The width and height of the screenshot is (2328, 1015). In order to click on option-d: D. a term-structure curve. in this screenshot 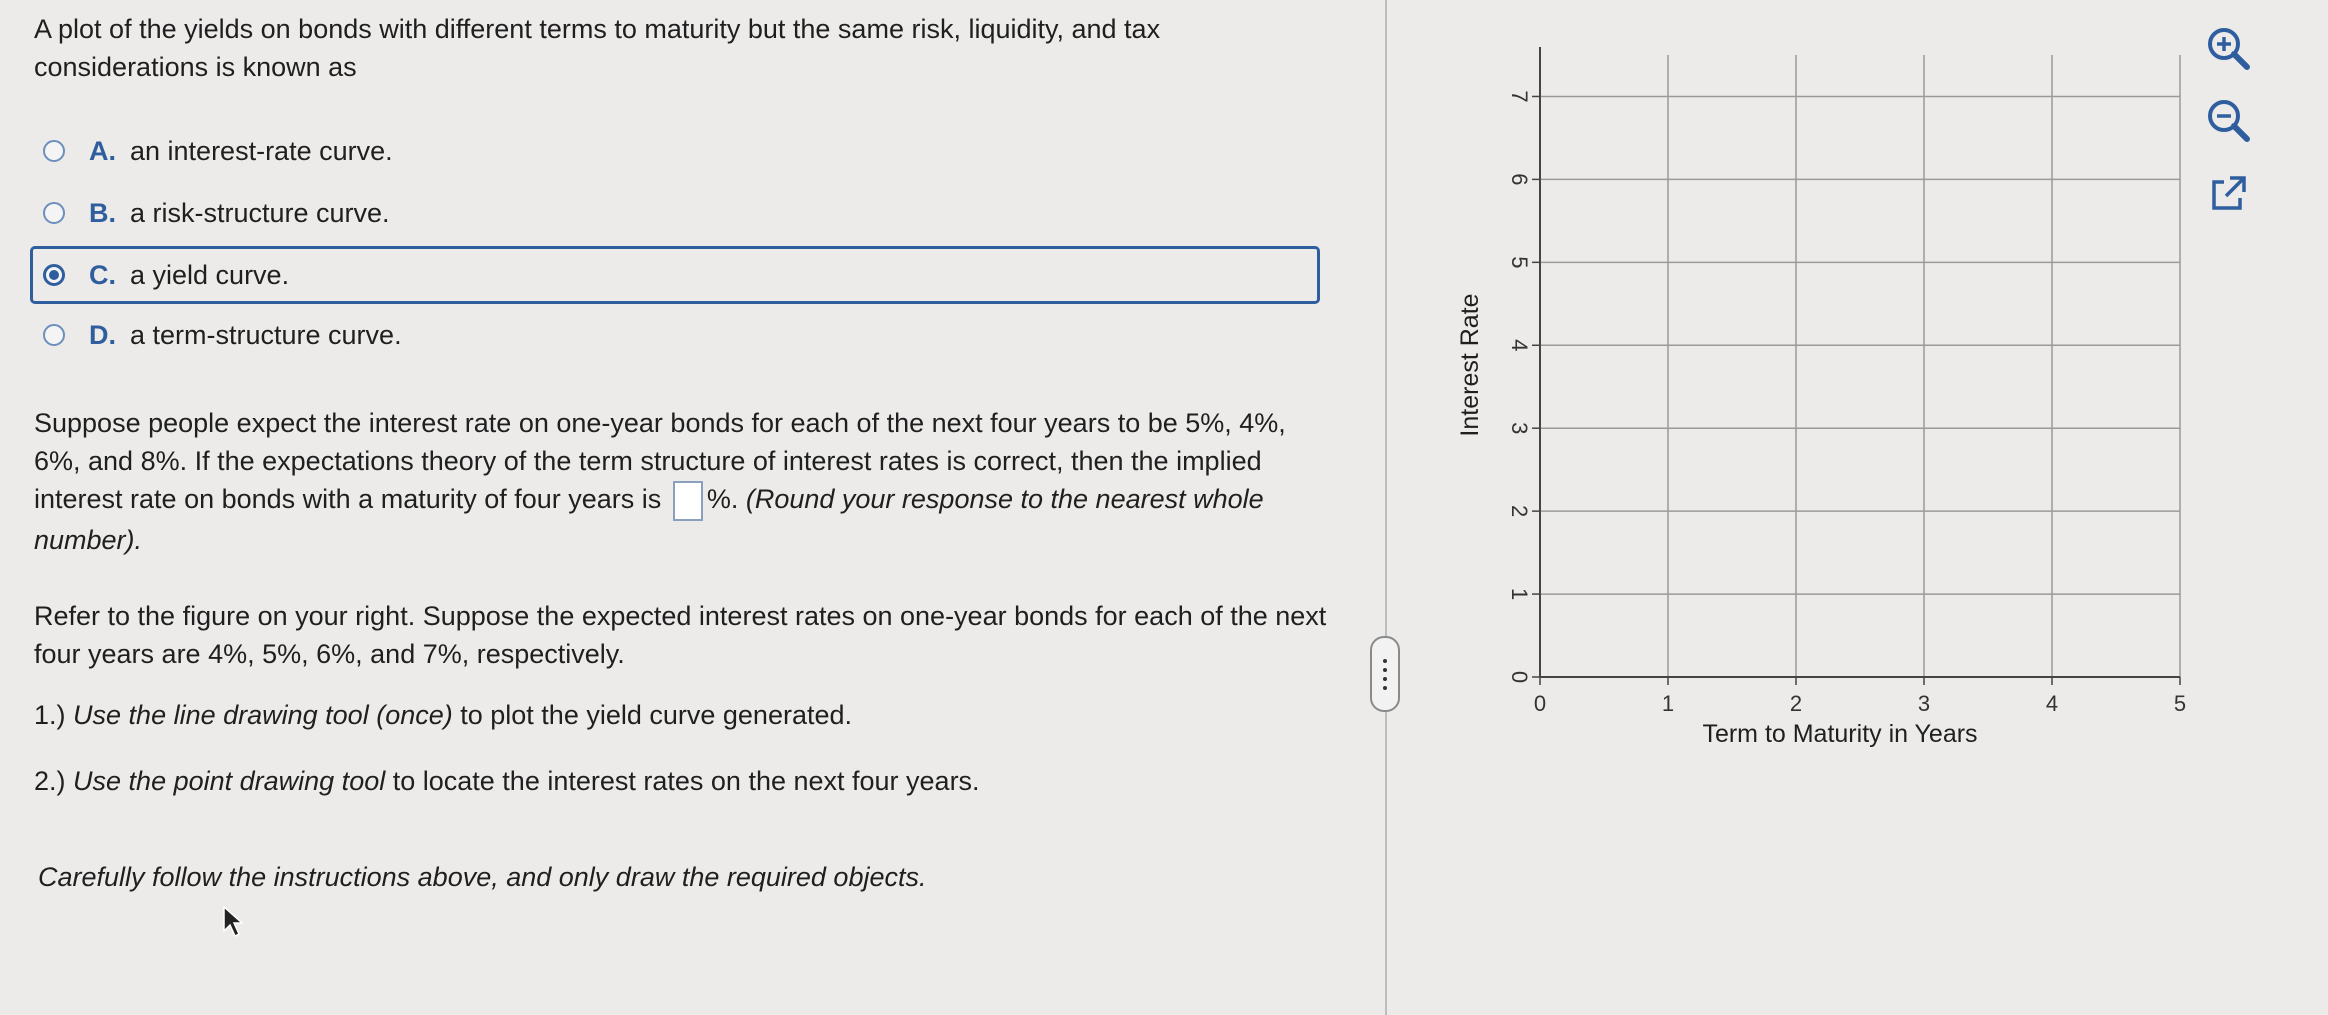, I will do `click(675, 335)`.